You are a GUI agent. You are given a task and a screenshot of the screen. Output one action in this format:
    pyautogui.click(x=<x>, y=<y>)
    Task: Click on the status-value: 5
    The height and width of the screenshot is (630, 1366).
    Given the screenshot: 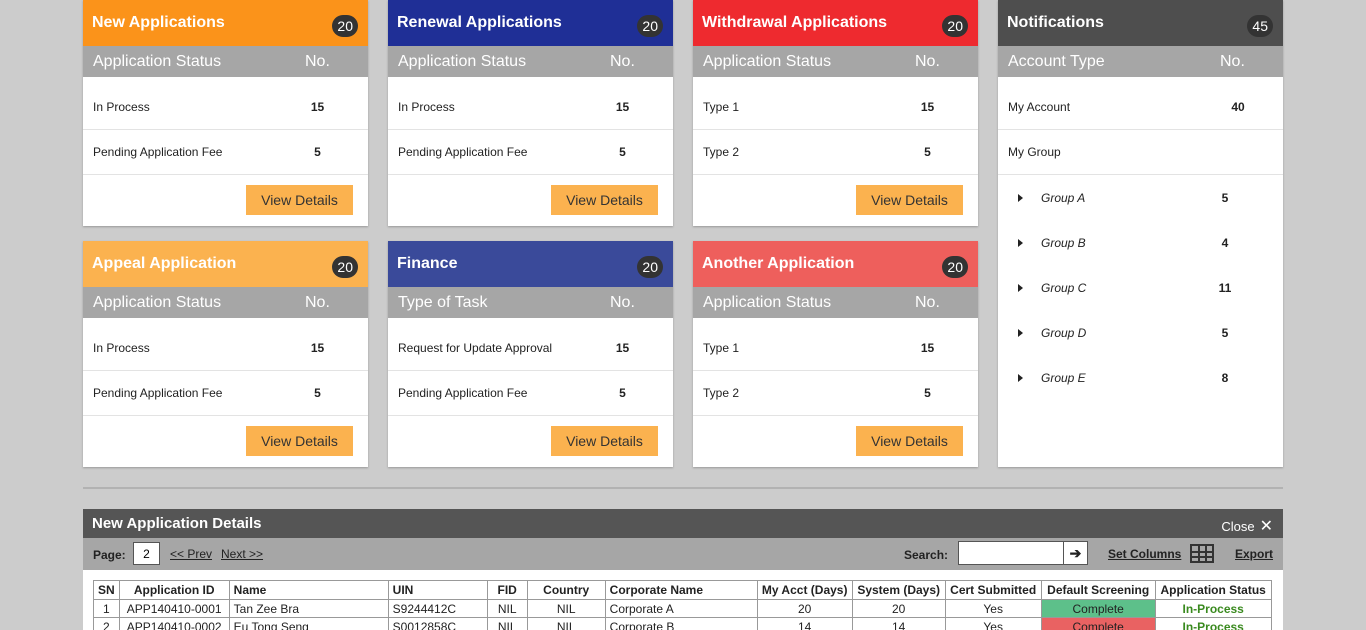 What is the action you would take?
    pyautogui.click(x=622, y=152)
    